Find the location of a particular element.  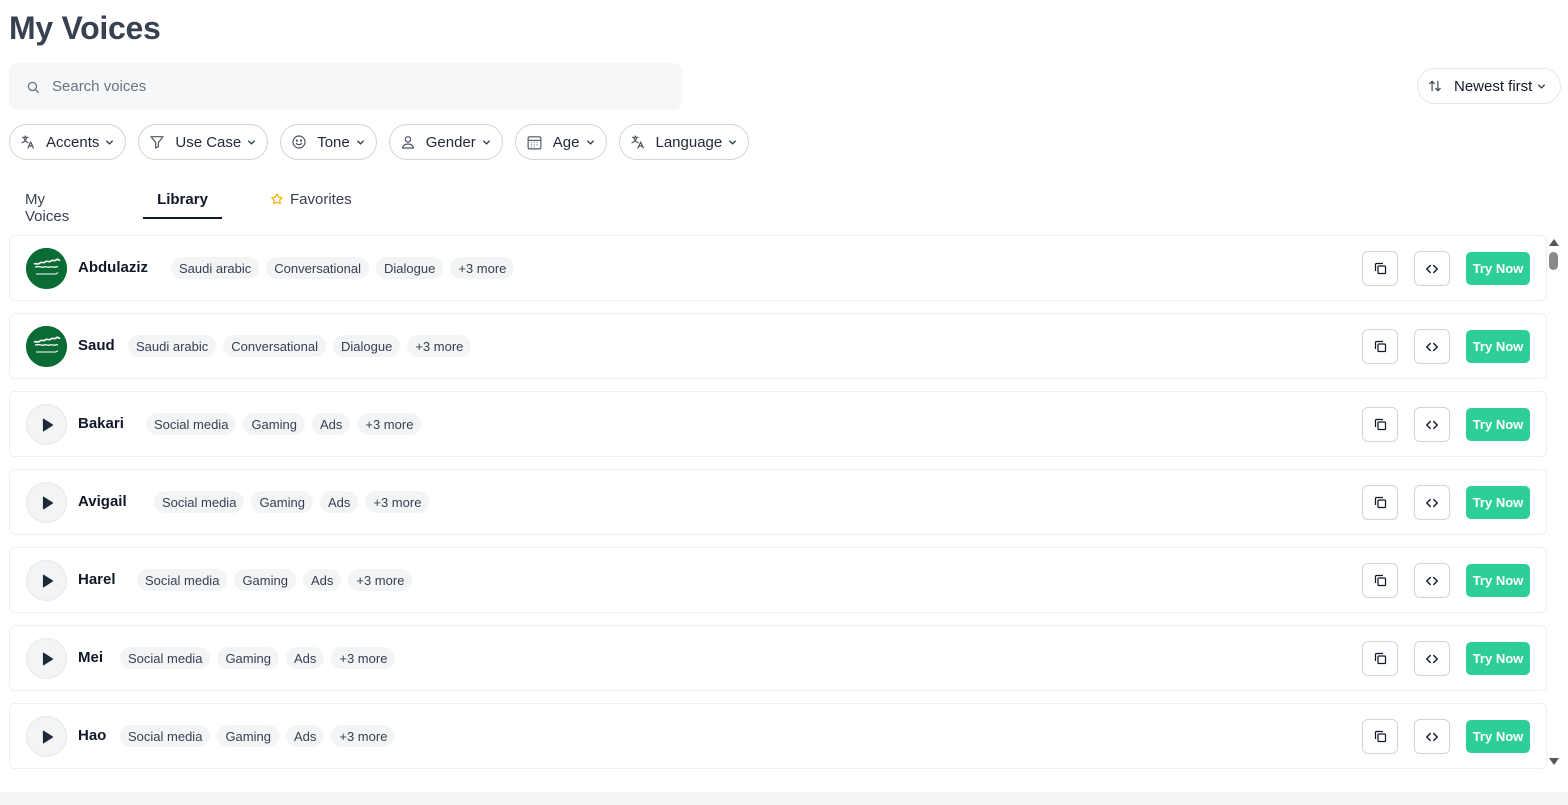

calendar-icon is located at coordinates (534, 142).